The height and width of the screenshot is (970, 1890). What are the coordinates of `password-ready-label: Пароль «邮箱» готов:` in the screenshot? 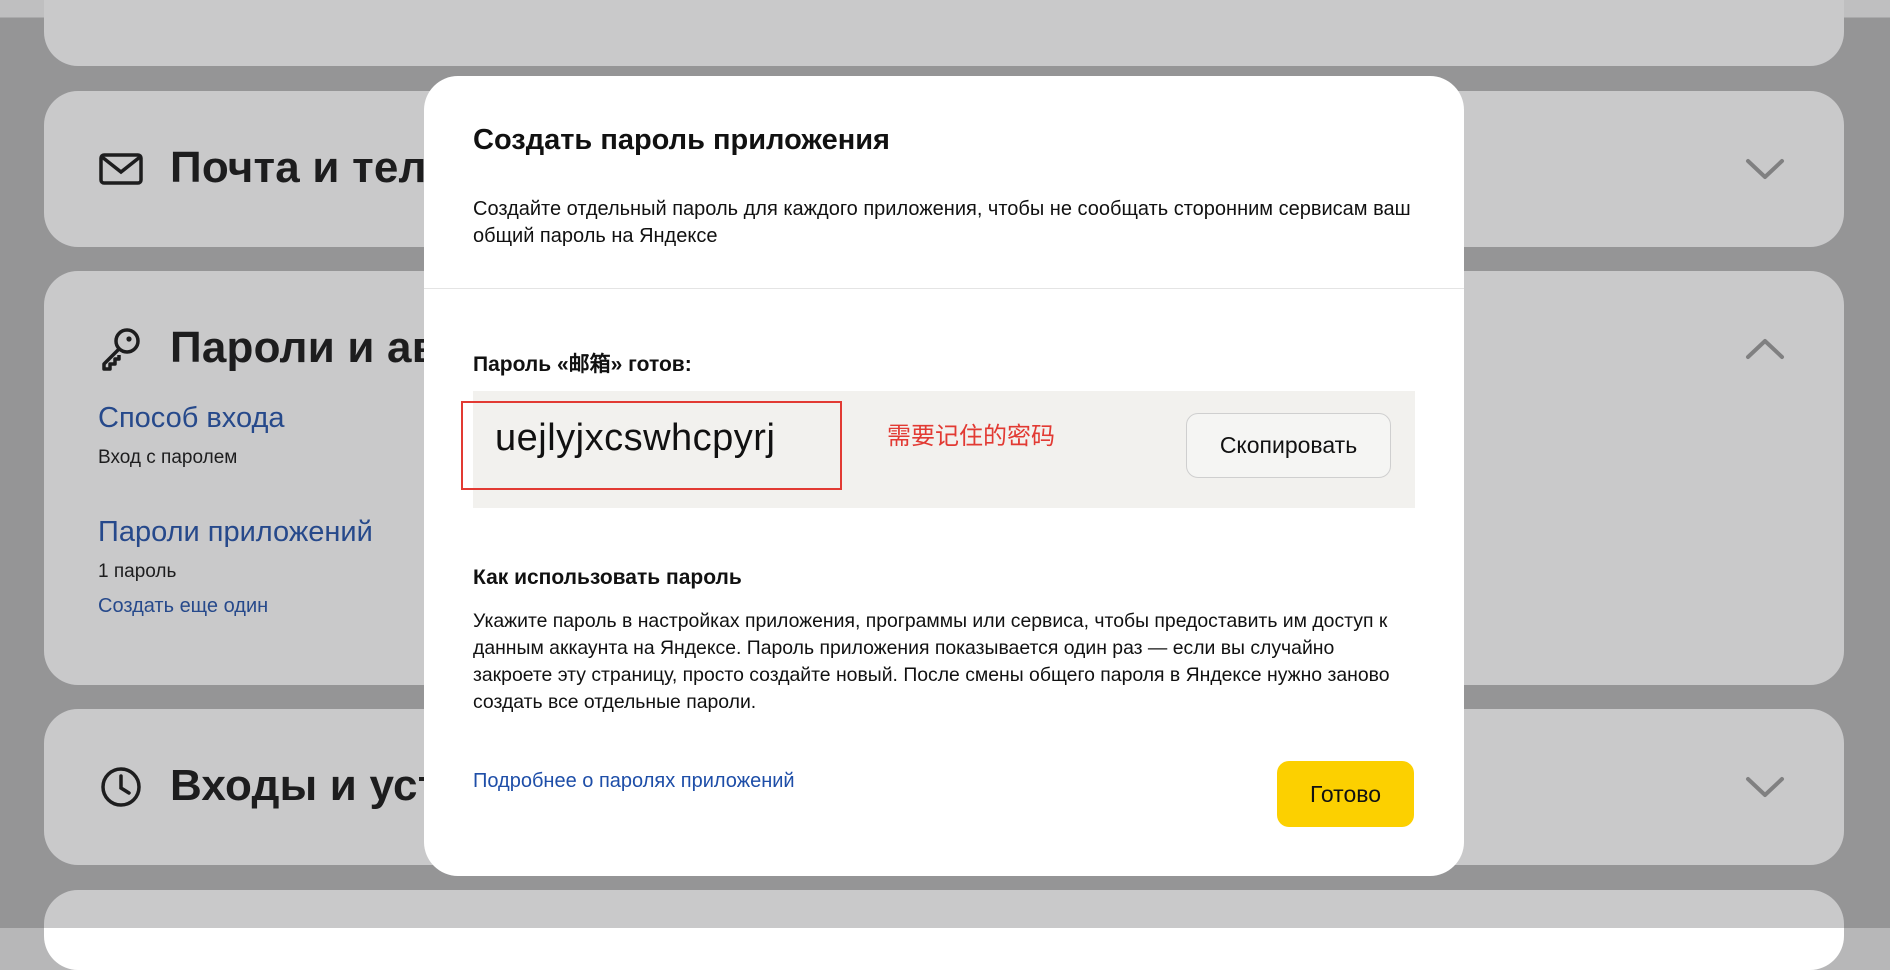 It's located at (582, 364).